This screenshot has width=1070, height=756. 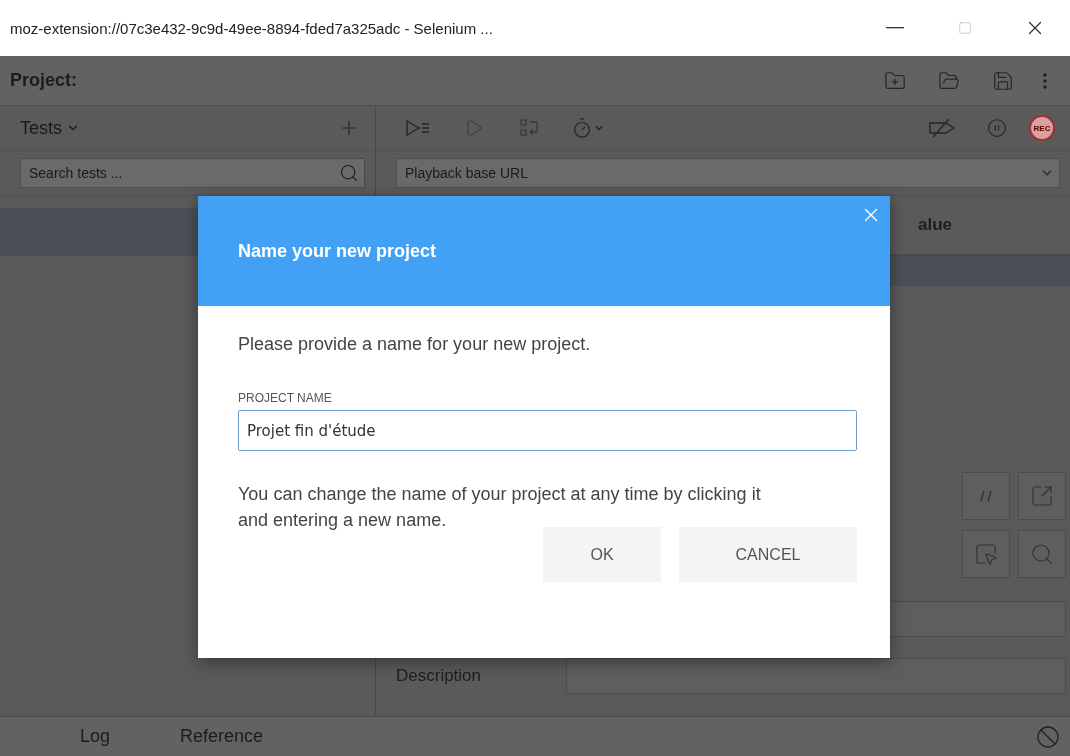 I want to click on dialog-title: Name your new project, so click(x=337, y=251).